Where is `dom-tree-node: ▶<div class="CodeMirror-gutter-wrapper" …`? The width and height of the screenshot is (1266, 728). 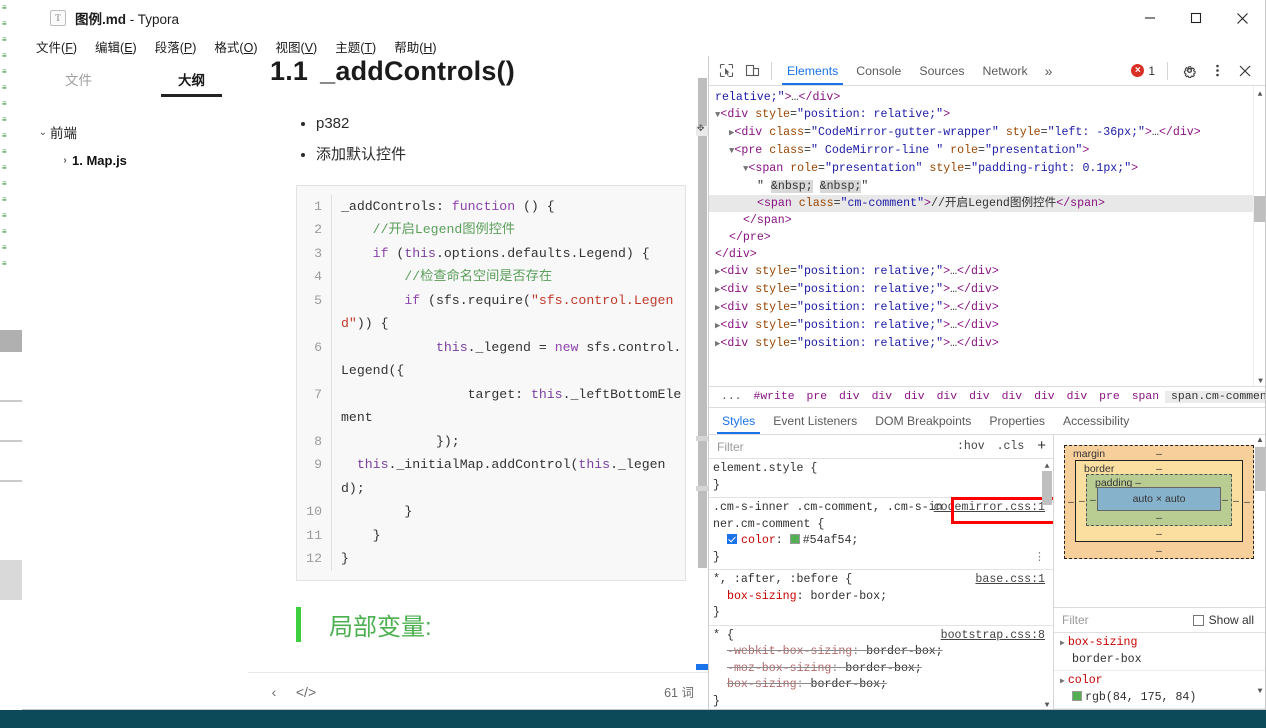
dom-tree-node: ▶<div class="CodeMirror-gutter-wrapper" … is located at coordinates (987, 133).